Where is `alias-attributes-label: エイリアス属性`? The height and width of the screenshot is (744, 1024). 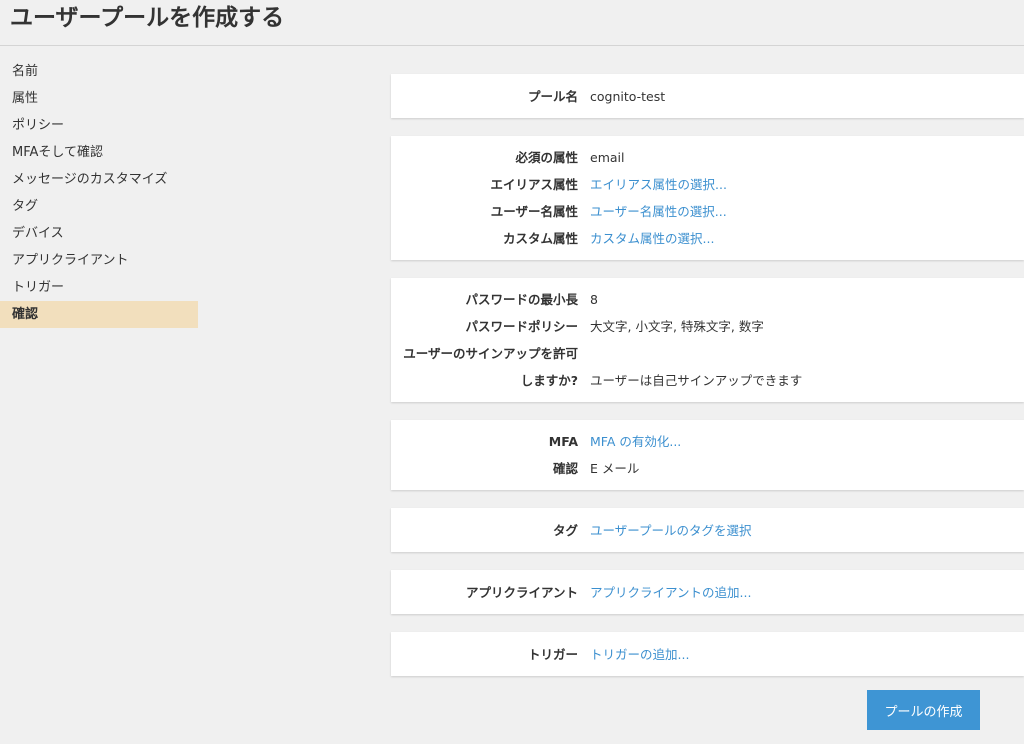
alias-attributes-label: エイリアス属性 is located at coordinates (534, 184).